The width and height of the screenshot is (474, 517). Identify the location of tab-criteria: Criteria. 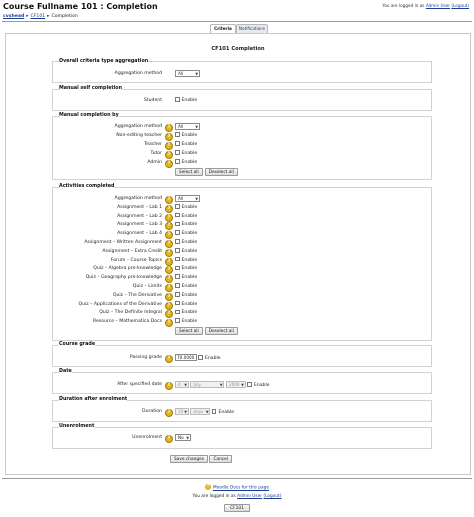
(223, 28).